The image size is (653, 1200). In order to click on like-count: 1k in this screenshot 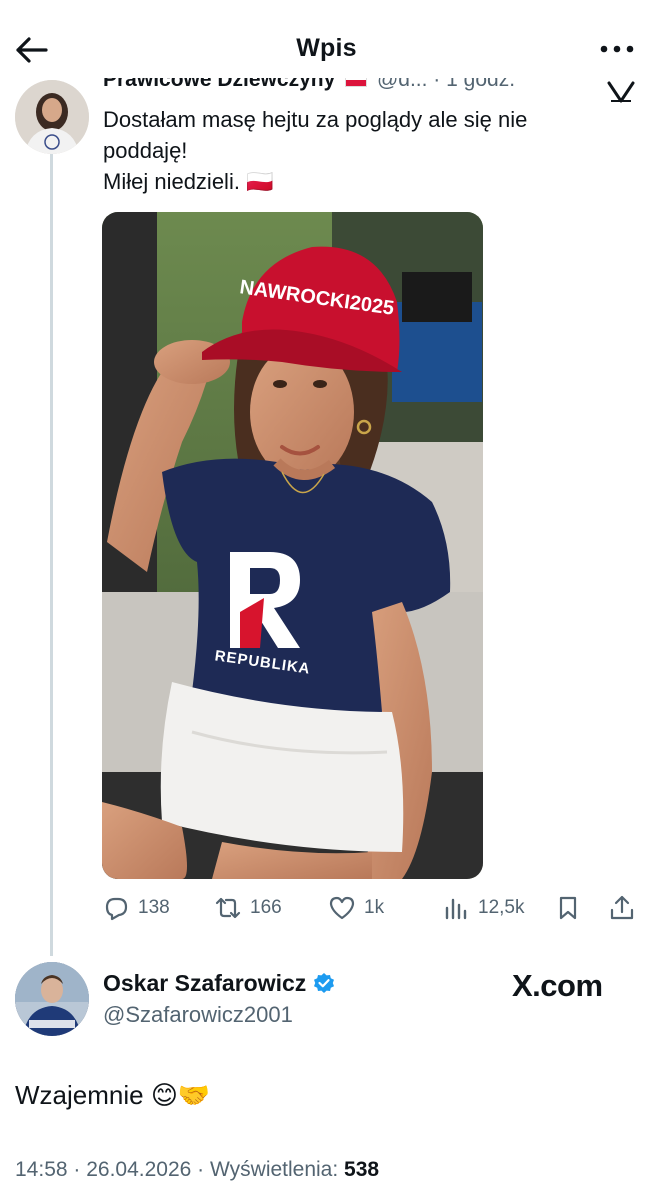, I will do `click(374, 907)`.